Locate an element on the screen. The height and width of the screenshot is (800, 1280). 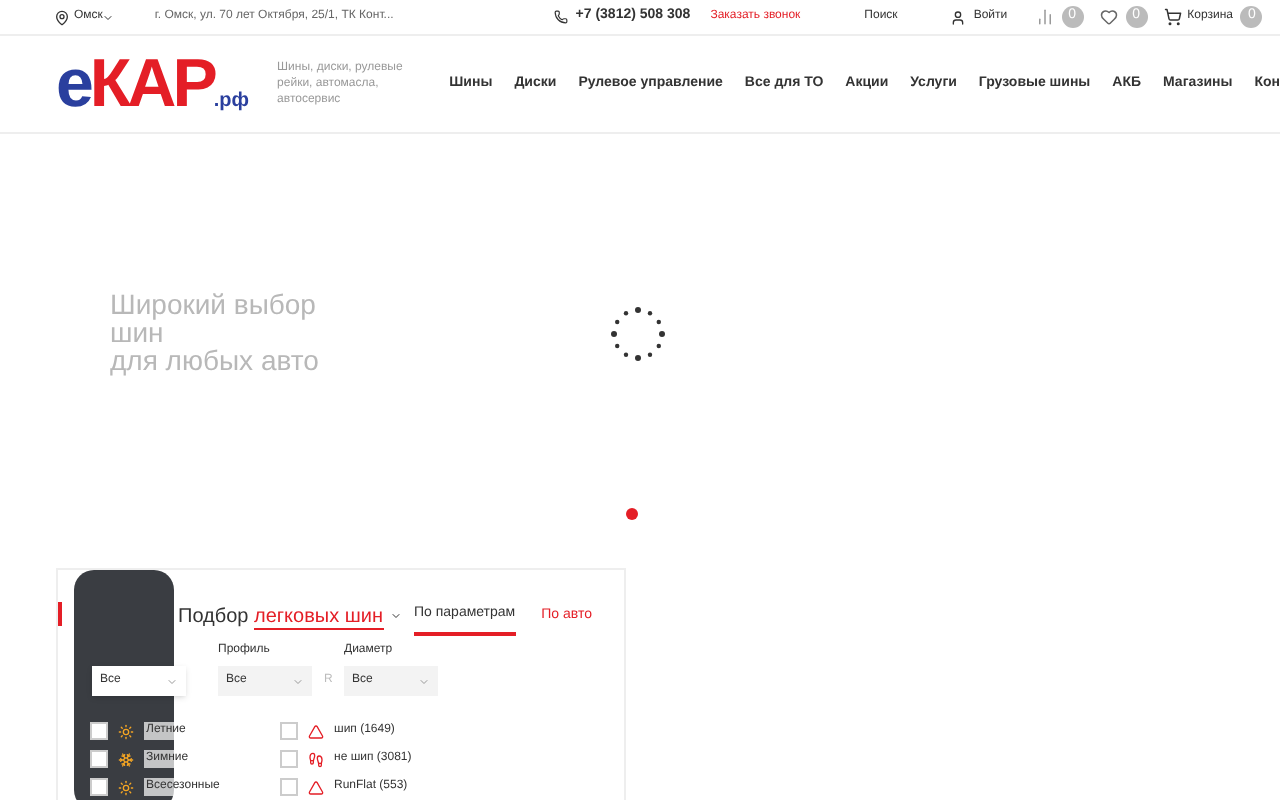
cart-icon is located at coordinates (1172, 17).